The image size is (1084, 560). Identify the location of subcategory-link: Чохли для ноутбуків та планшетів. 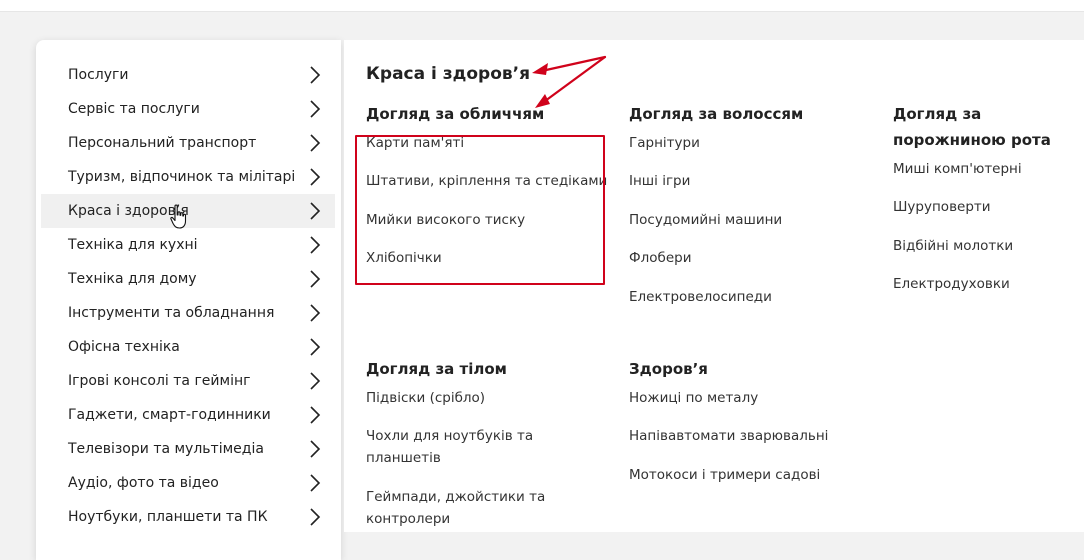
(488, 447).